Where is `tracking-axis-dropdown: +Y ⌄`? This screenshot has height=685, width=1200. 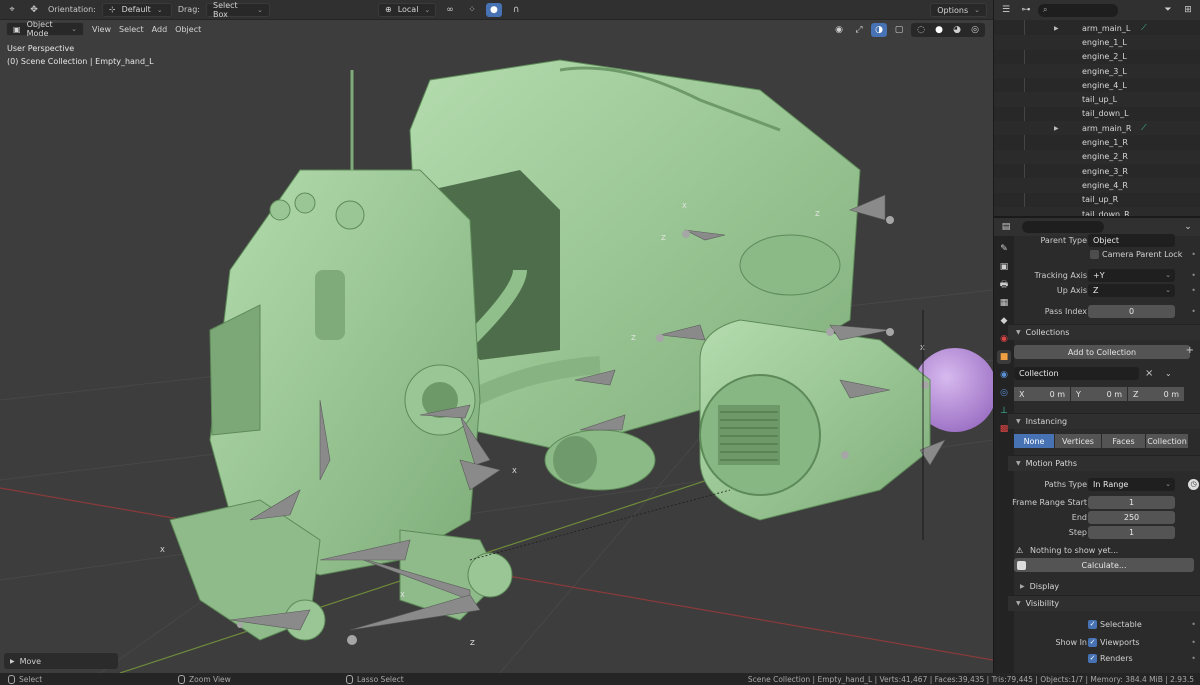
tracking-axis-dropdown: +Y ⌄ is located at coordinates (1131, 275).